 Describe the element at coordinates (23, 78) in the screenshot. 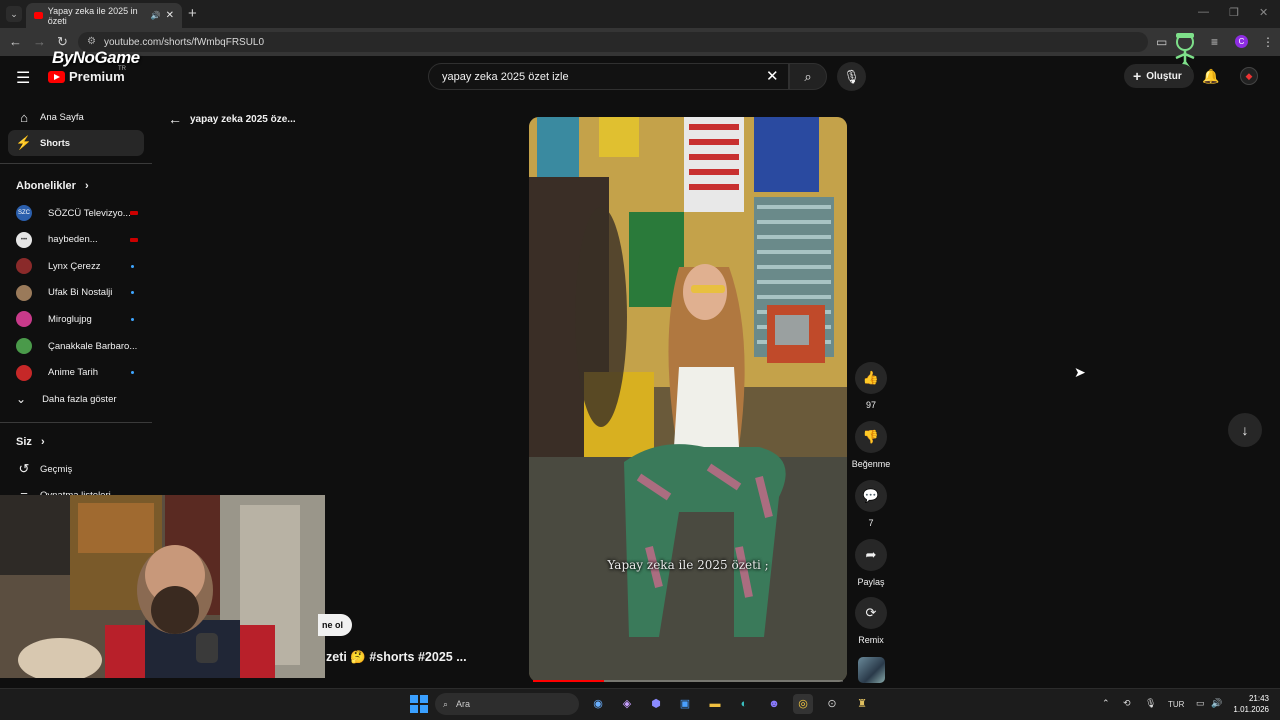

I see `menu-icon: ☰` at that location.